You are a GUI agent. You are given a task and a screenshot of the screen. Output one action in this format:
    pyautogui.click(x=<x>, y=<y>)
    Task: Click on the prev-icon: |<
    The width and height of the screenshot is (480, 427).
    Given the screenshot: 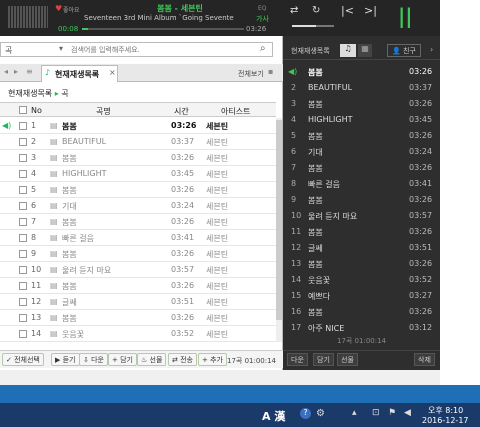 What is the action you would take?
    pyautogui.click(x=347, y=10)
    